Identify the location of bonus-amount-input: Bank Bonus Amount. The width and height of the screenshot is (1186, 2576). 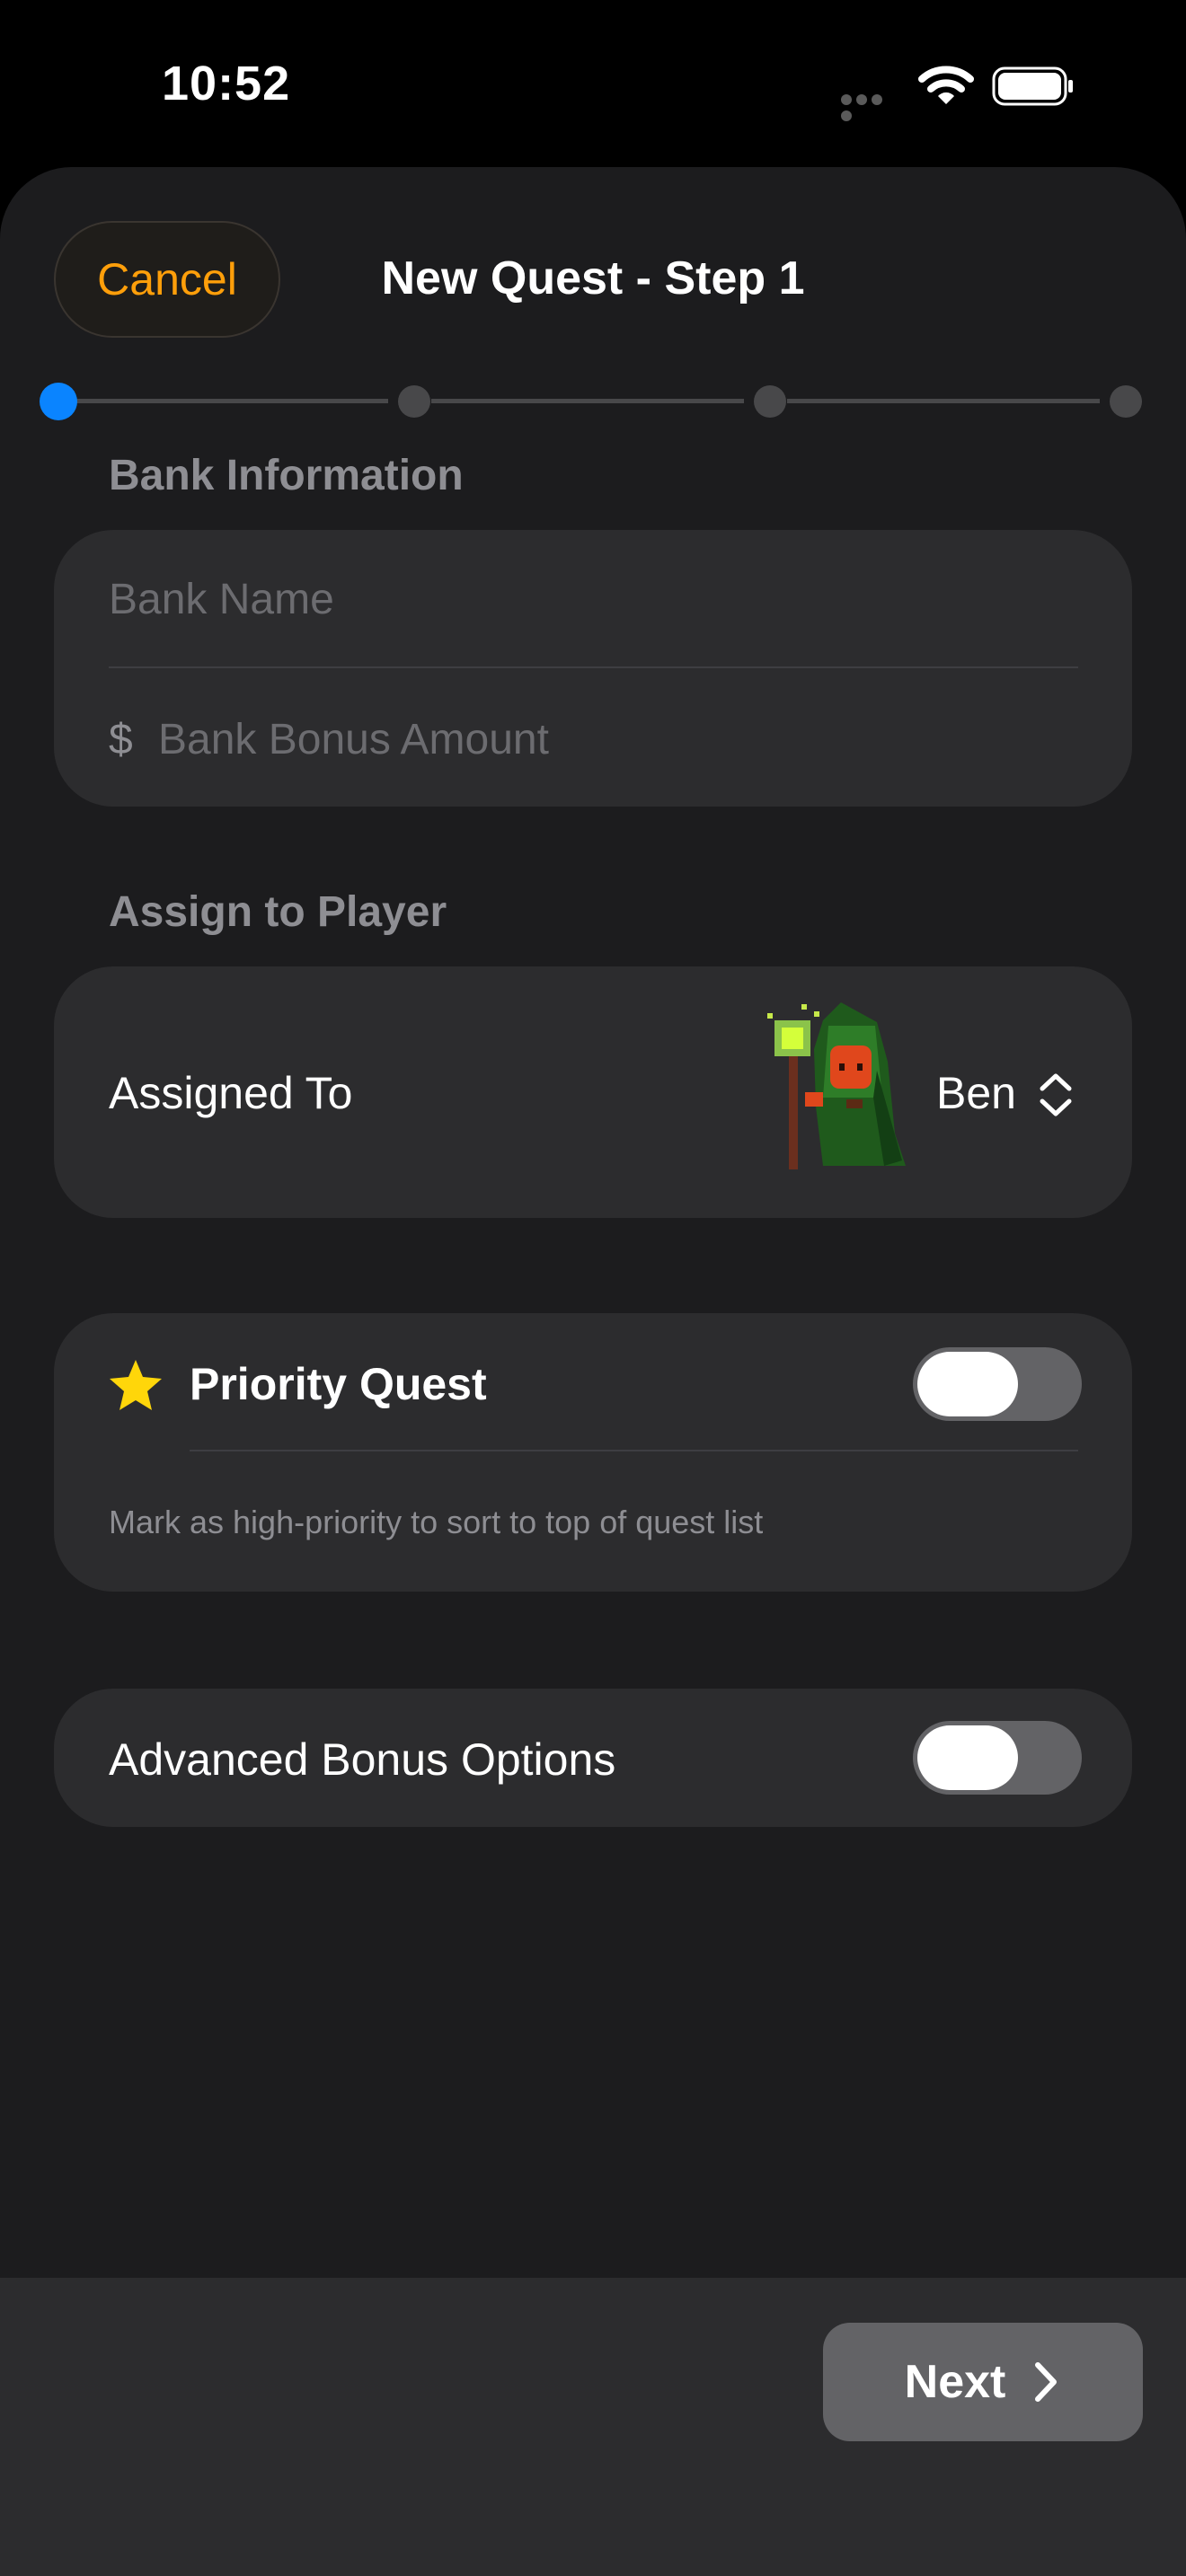
(353, 739).